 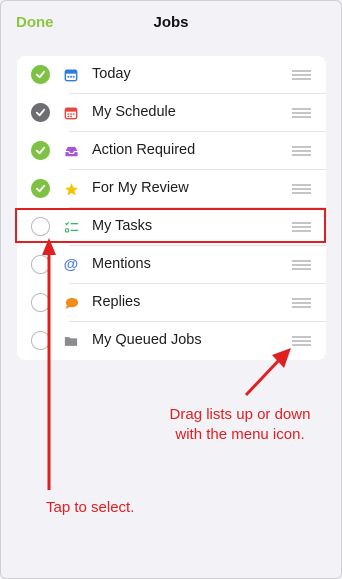 What do you see at coordinates (240, 434) in the screenshot?
I see `drag-annotation-line2: with the menu icon.` at bounding box center [240, 434].